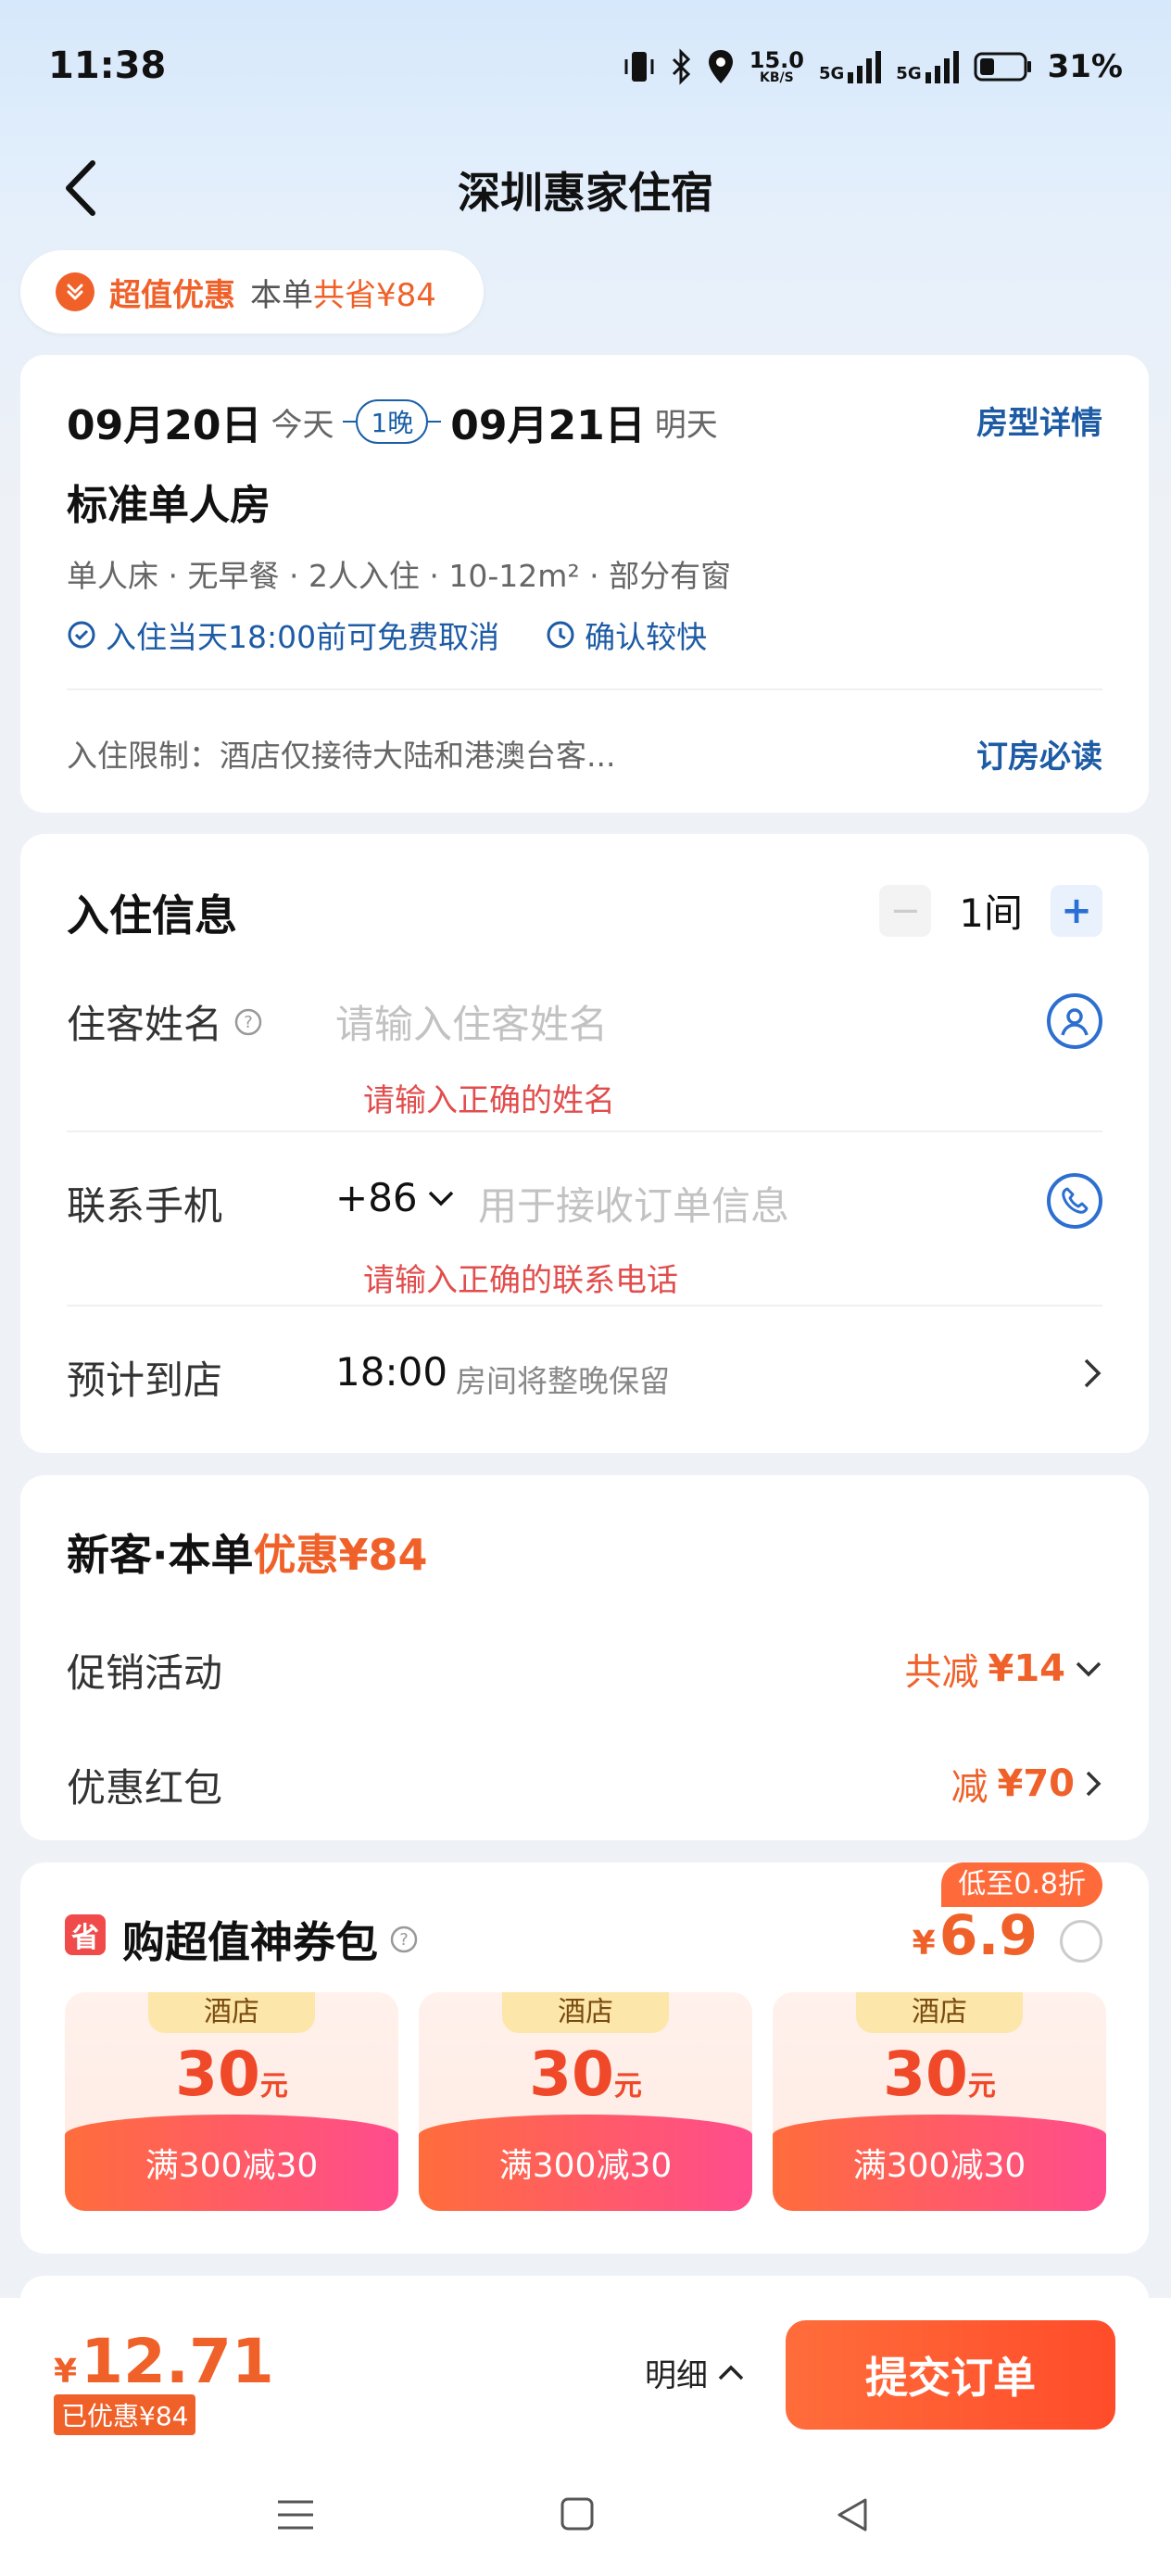  What do you see at coordinates (906, 911) in the screenshot?
I see `decrease-room-button: −` at bounding box center [906, 911].